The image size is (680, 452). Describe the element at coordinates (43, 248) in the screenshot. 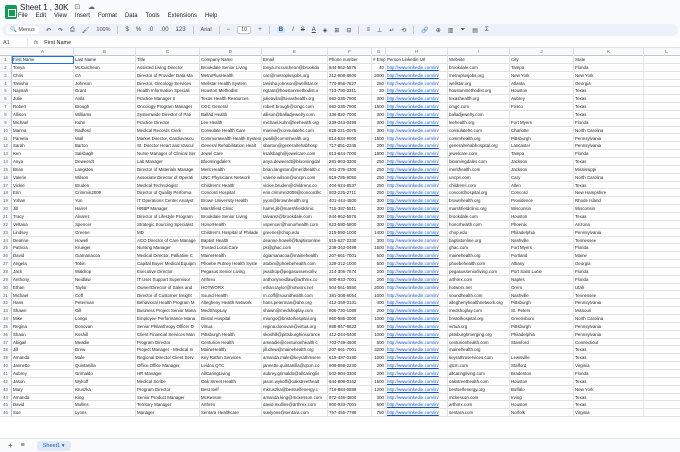

I see `table-cell: Patricia` at that location.